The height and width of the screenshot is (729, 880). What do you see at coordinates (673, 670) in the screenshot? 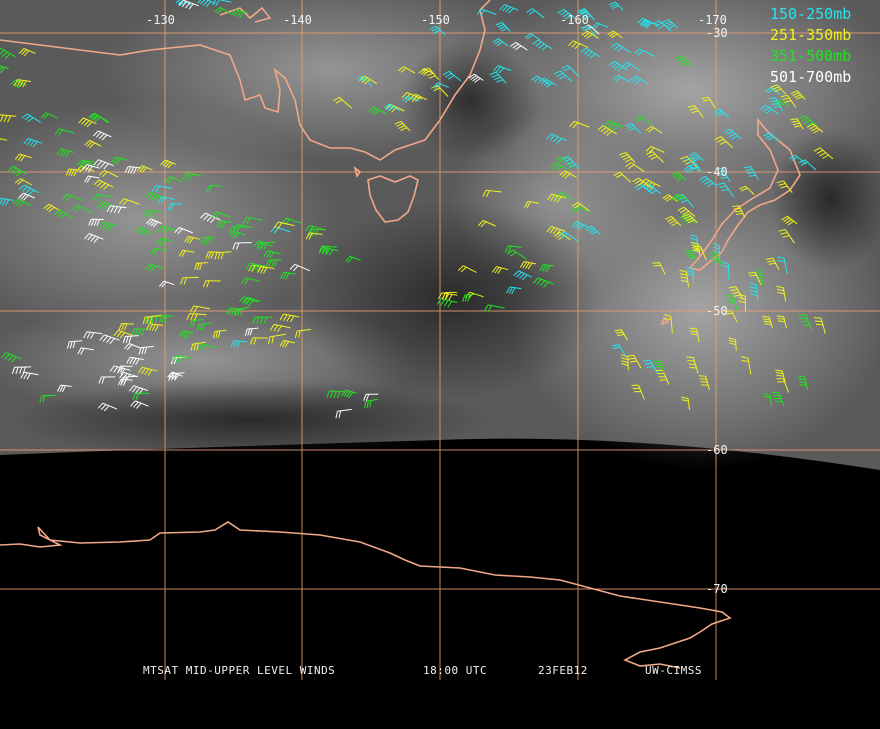
I see `source-credit: UW-CIMSS` at bounding box center [673, 670].